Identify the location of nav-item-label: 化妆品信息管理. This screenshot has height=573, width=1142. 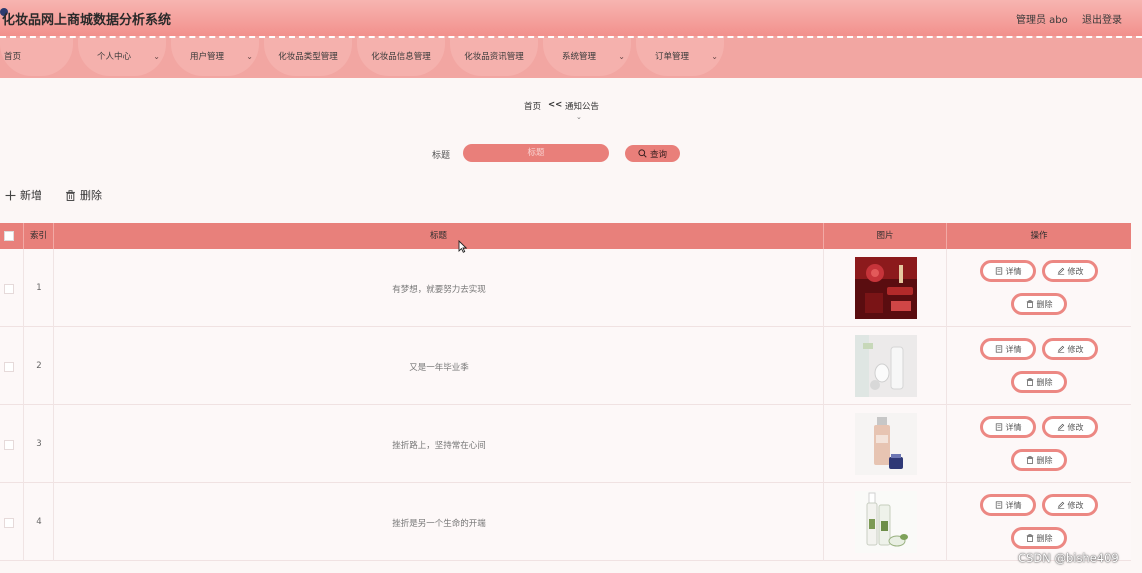
(401, 57).